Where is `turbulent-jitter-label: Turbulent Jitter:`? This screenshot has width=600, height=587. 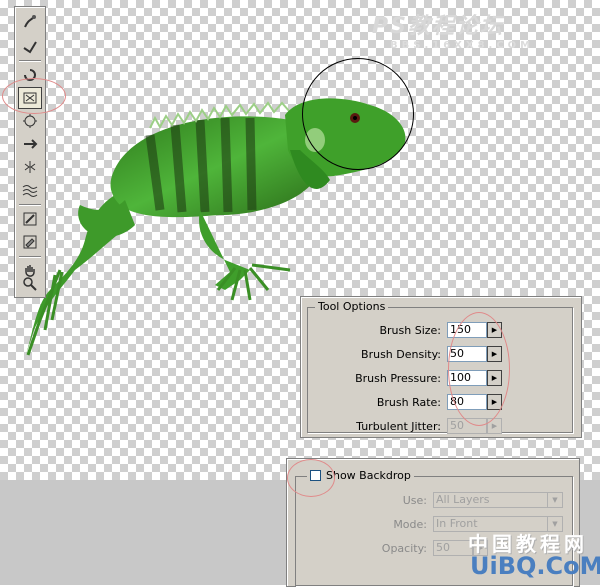 turbulent-jitter-label: Turbulent Jitter: is located at coordinates (398, 426).